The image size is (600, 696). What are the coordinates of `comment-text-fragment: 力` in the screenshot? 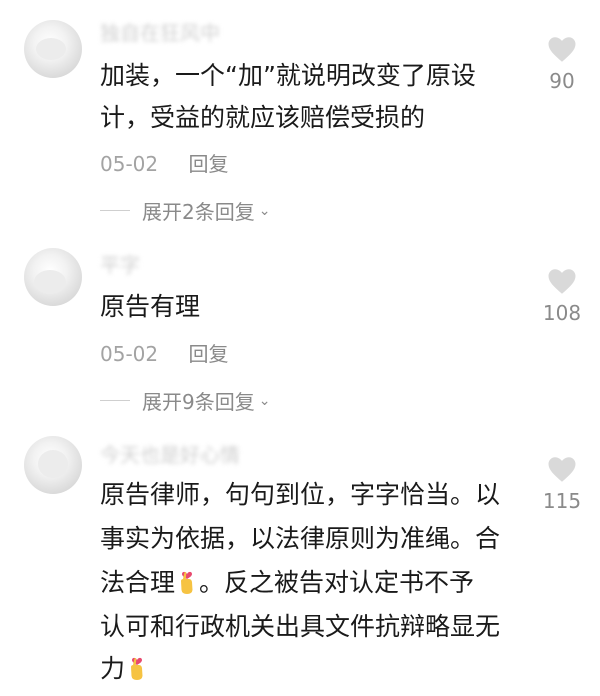 It's located at (113, 668).